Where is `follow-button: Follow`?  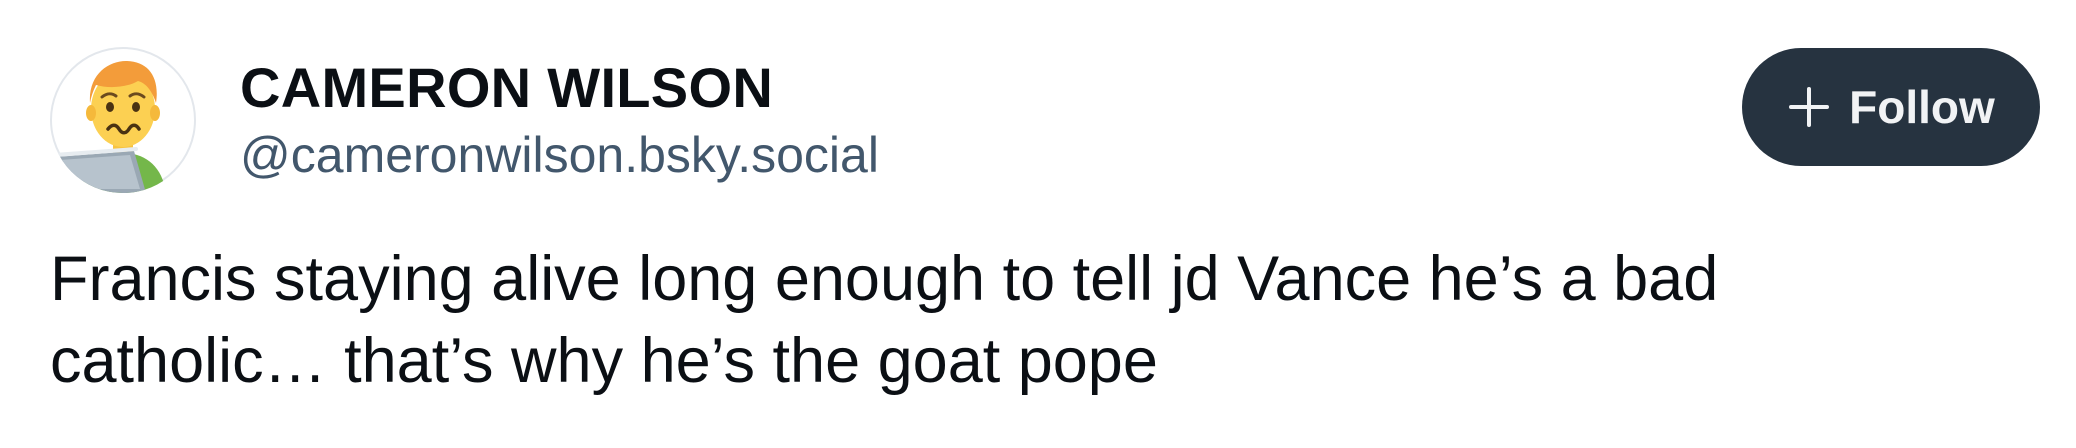
follow-button: Follow is located at coordinates (1891, 107).